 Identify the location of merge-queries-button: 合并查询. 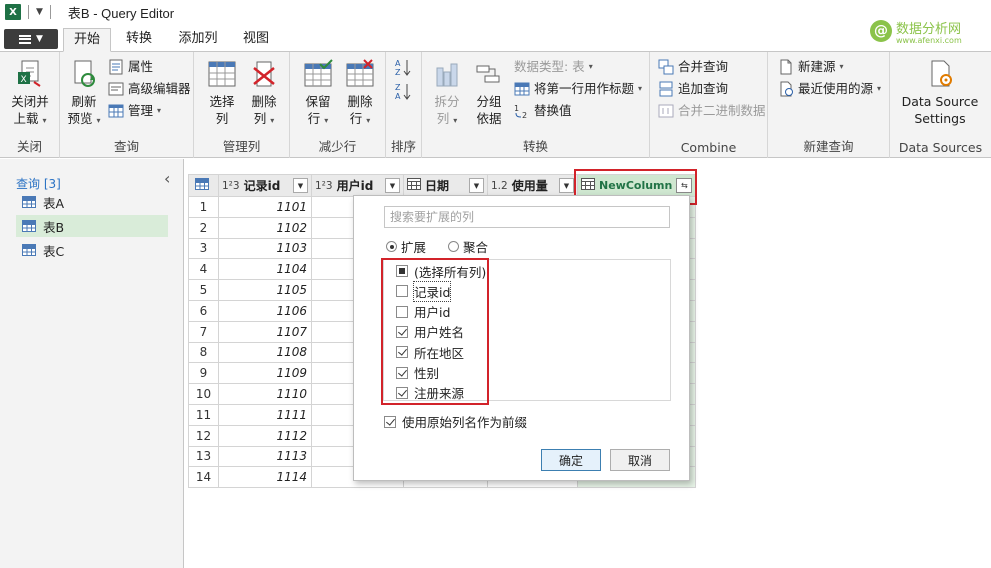
(693, 67).